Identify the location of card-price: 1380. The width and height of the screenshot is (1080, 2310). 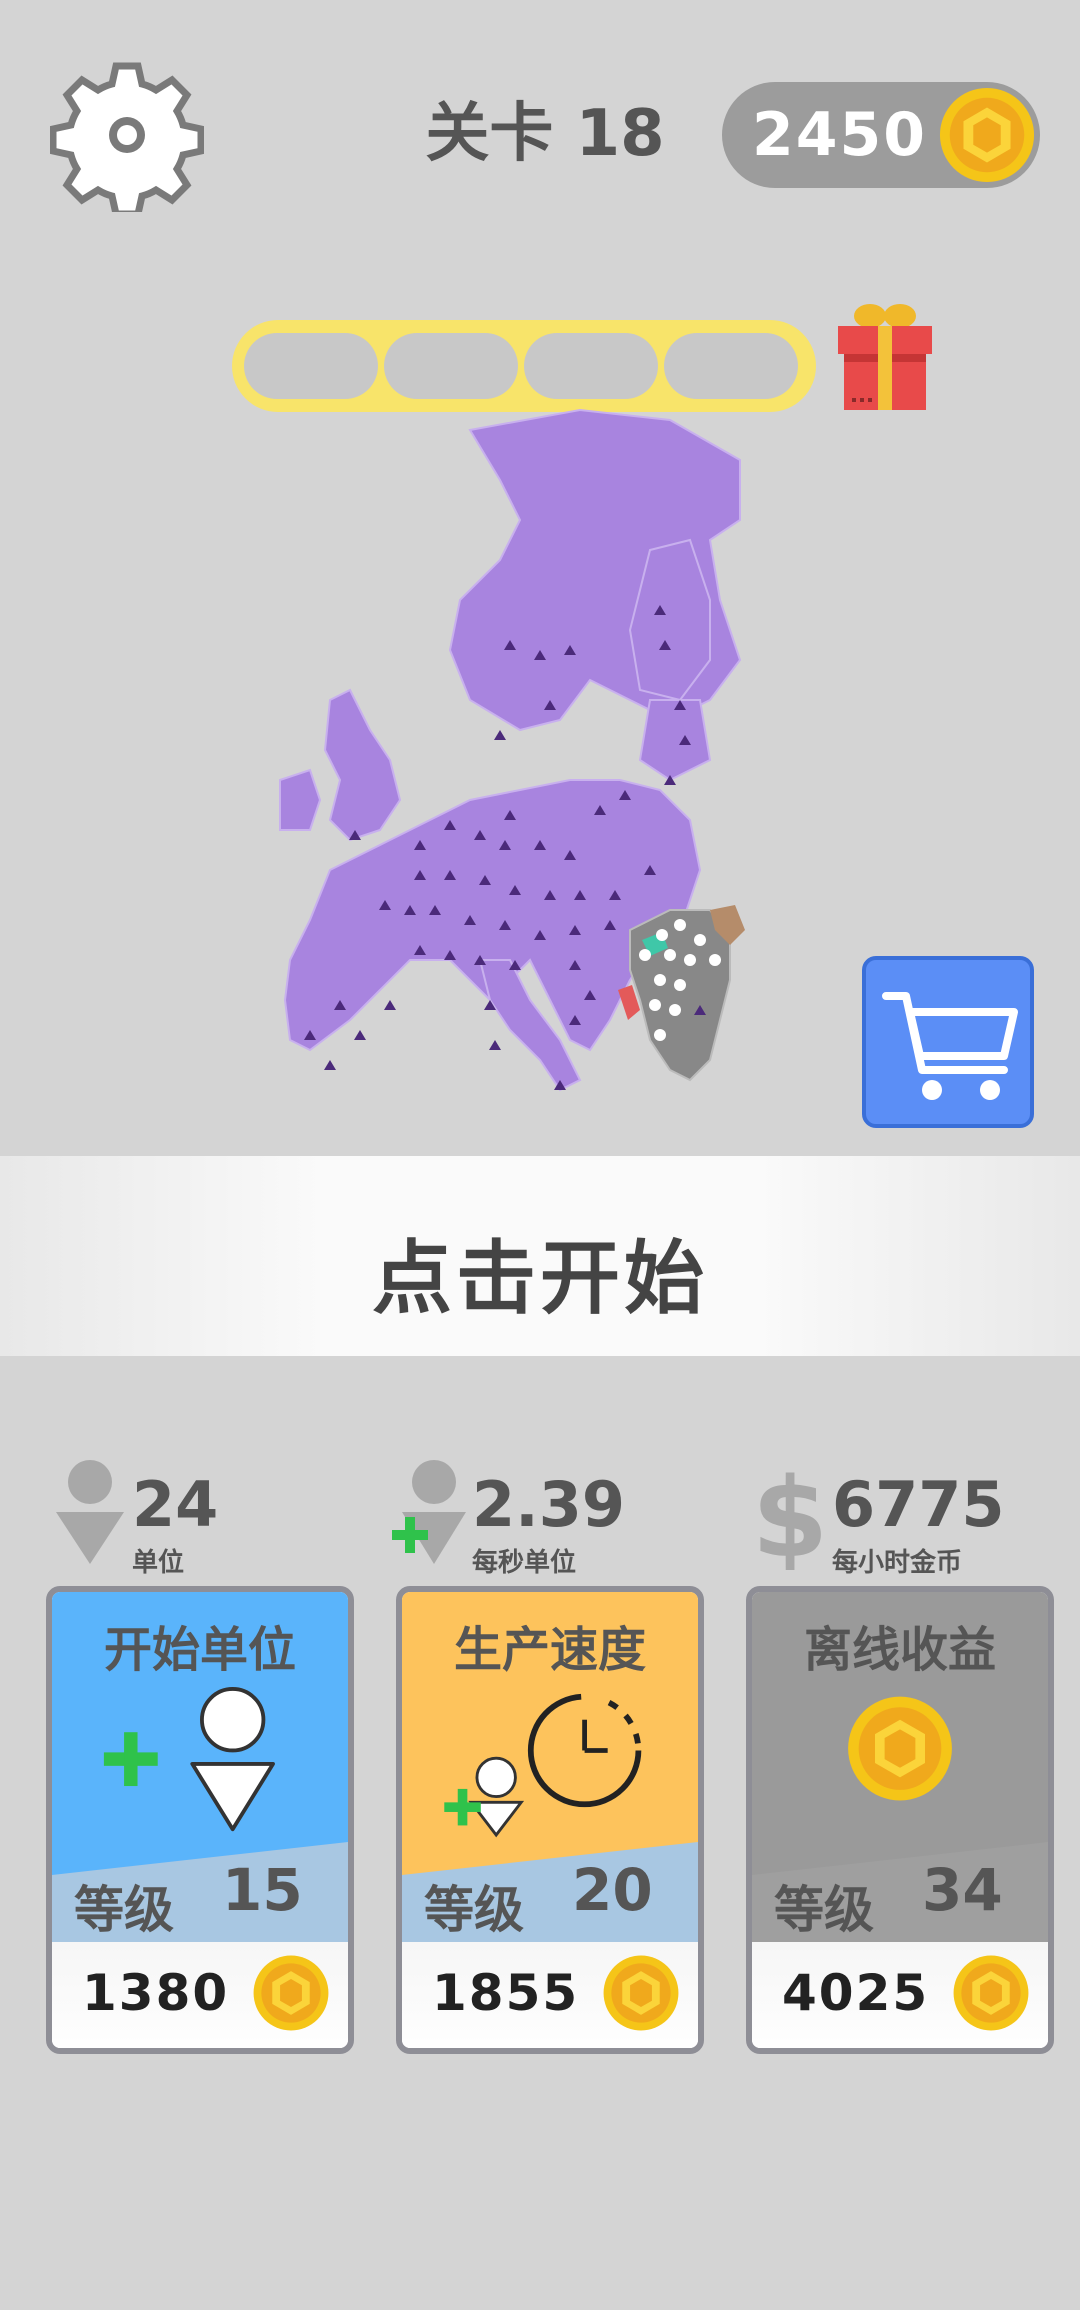
(156, 1993).